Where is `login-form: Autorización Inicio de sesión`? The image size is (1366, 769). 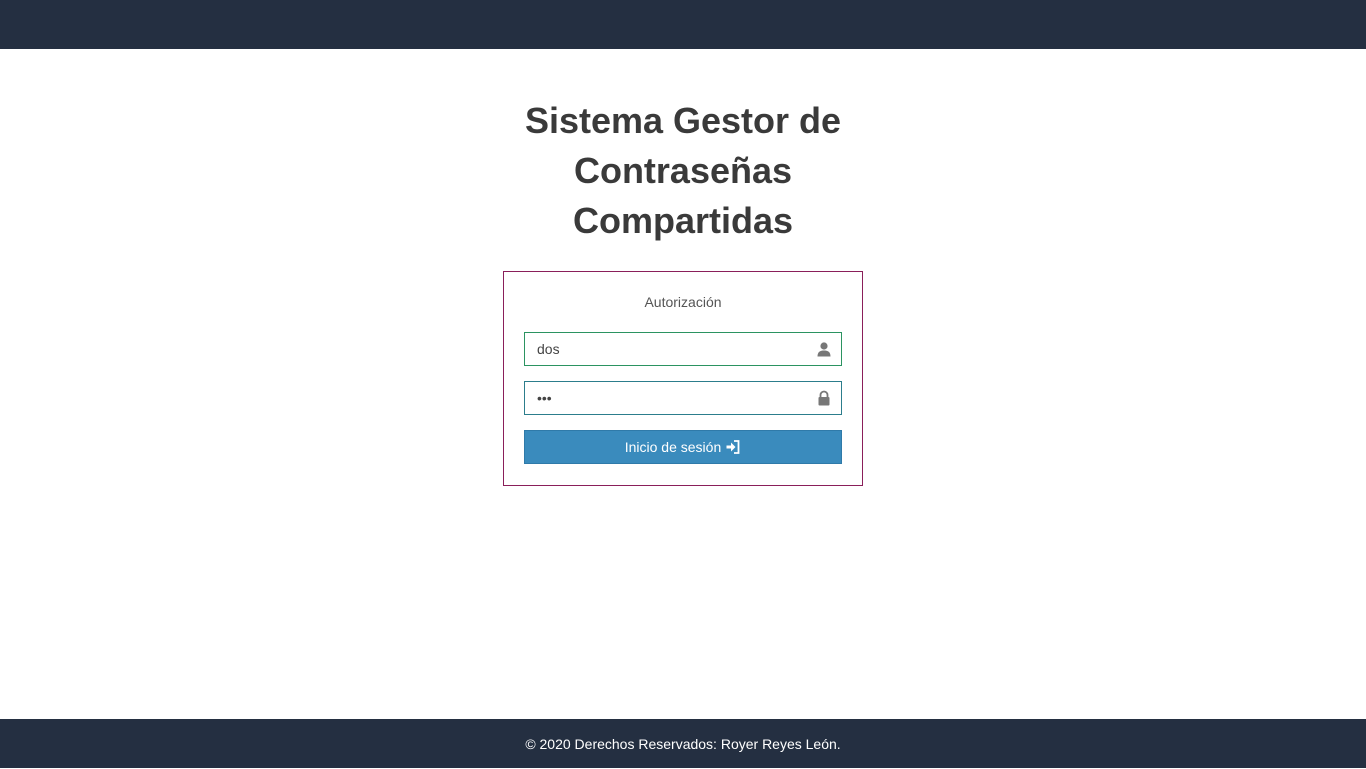 login-form: Autorización Inicio de sesión is located at coordinates (683, 378).